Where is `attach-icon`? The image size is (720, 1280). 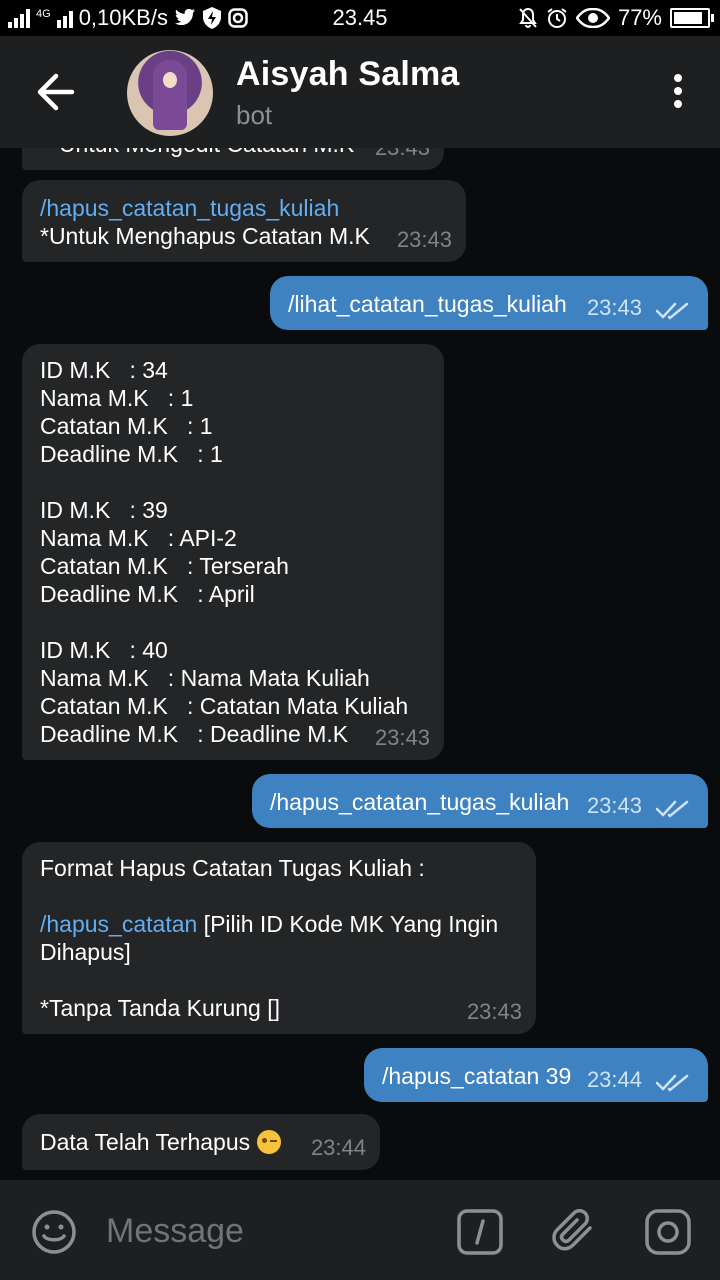 attach-icon is located at coordinates (576, 1231).